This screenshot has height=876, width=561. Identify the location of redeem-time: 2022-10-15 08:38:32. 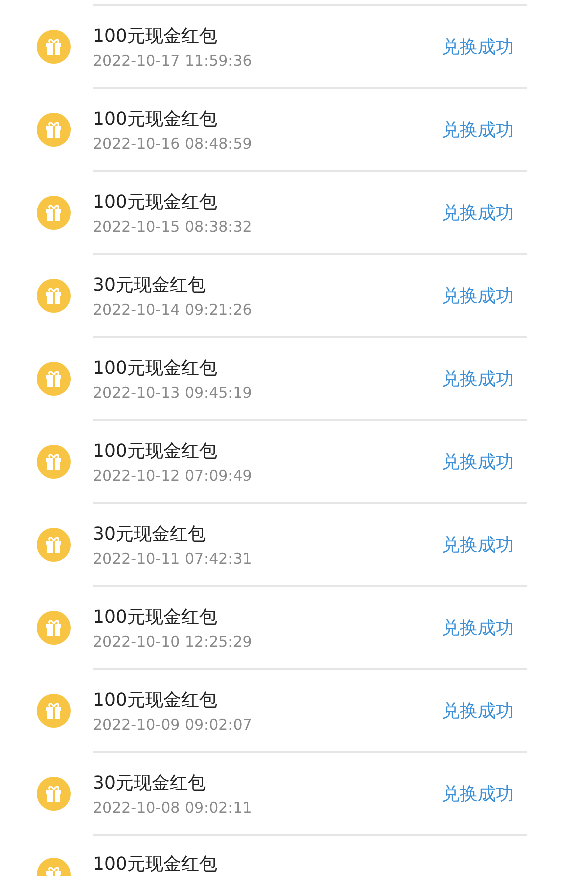
(172, 227).